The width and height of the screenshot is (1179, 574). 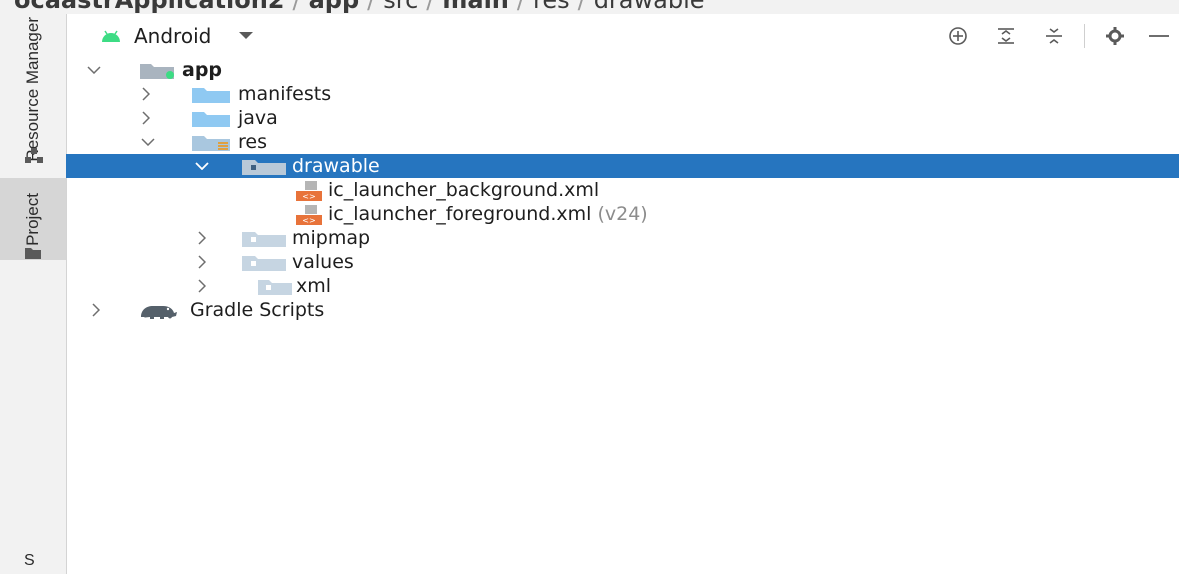 What do you see at coordinates (258, 118) in the screenshot?
I see `tree-label-java: java` at bounding box center [258, 118].